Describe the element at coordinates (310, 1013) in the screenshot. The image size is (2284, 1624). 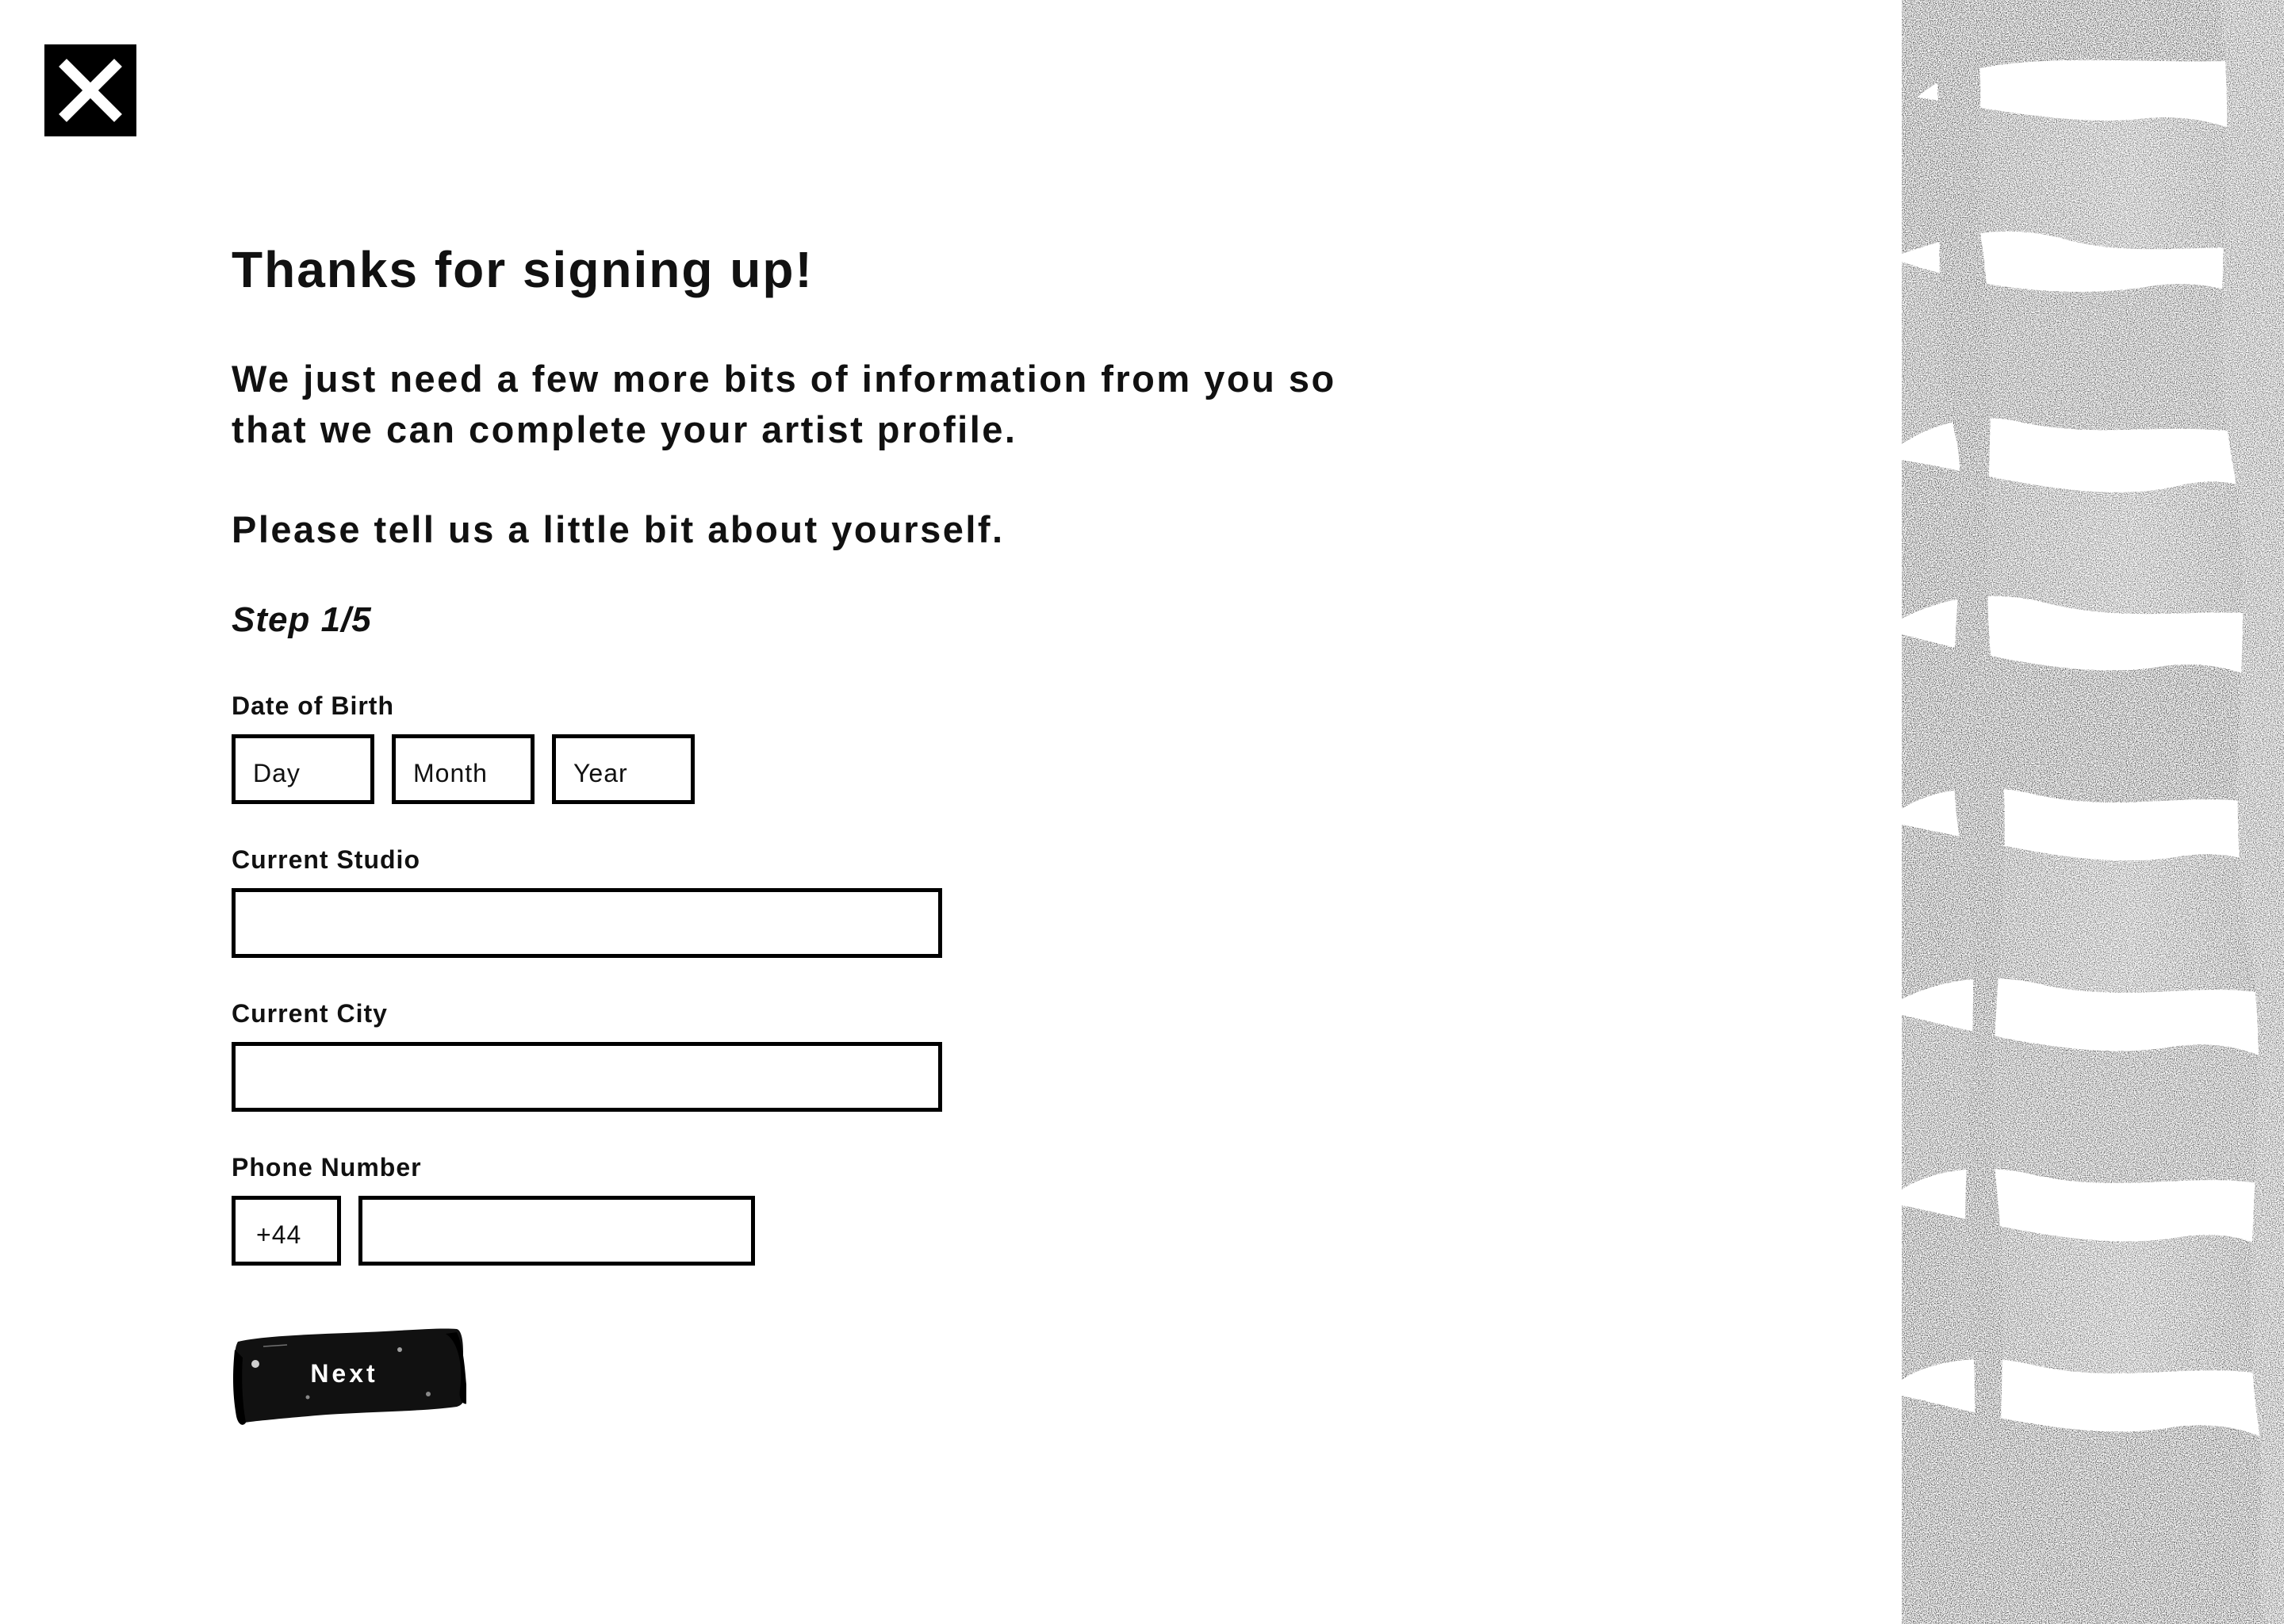
I see `city-label: Current City` at that location.